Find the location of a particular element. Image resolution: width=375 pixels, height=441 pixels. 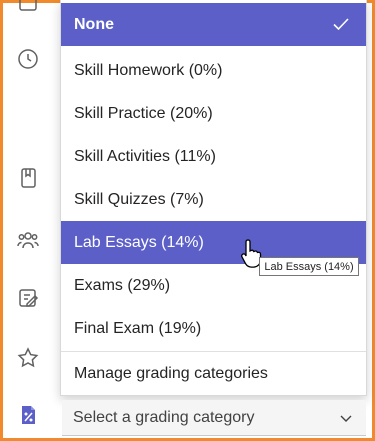

menu-item-label: Lab Essays (14%) is located at coordinates (139, 242).